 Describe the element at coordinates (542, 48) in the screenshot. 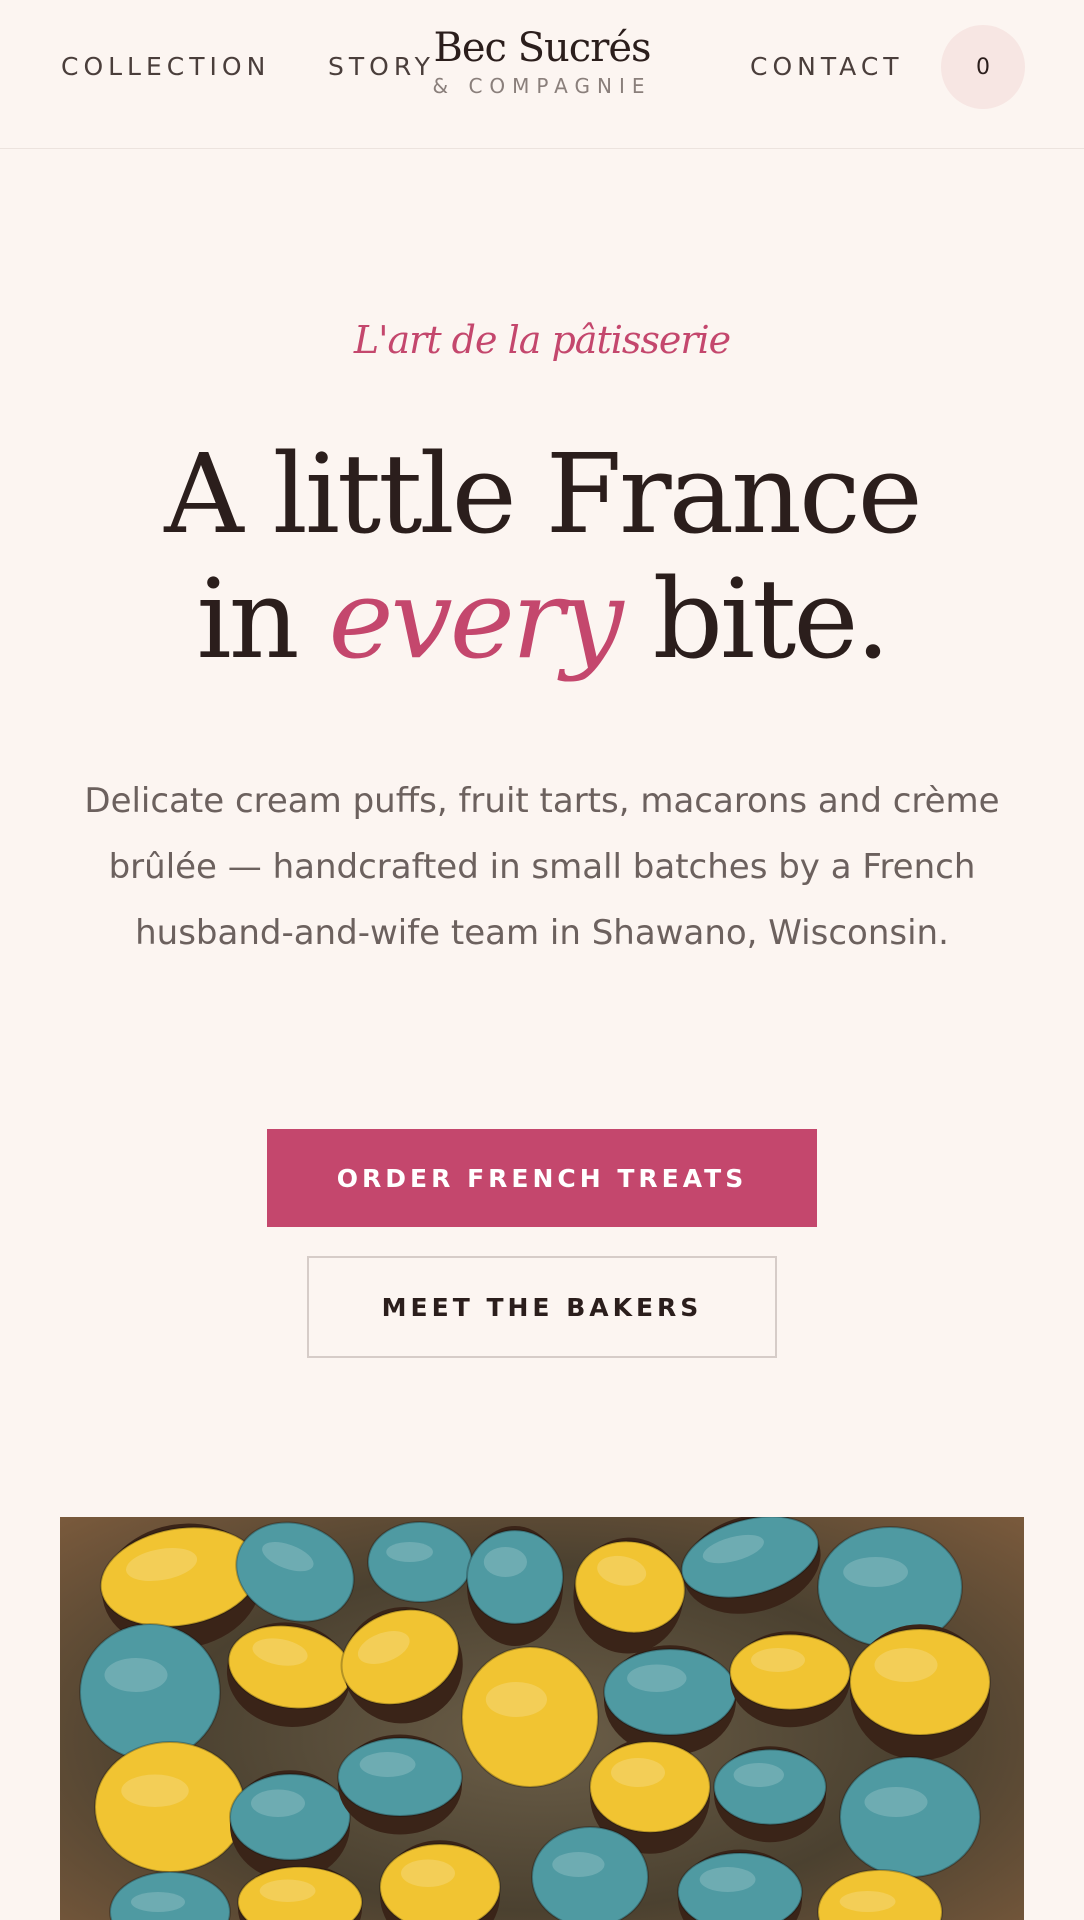

I see `logo-title: Bec Sucrés` at that location.